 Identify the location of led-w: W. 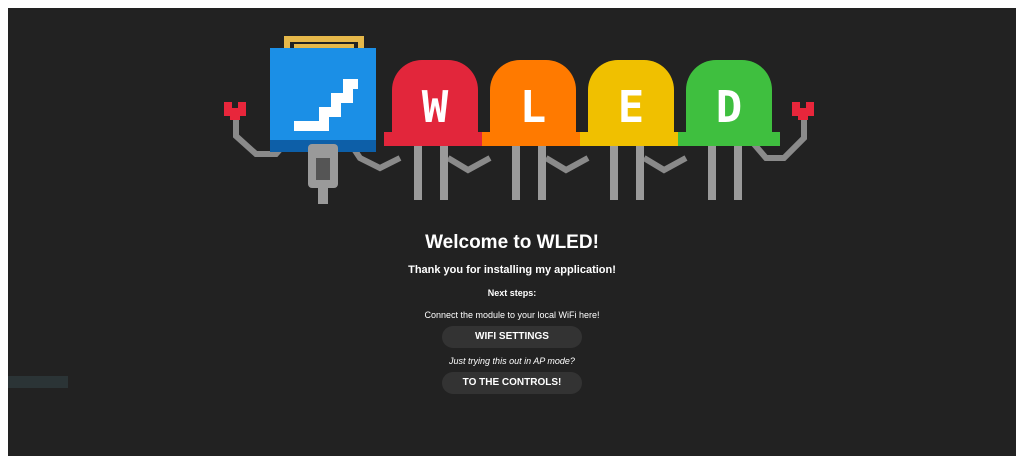
(435, 130).